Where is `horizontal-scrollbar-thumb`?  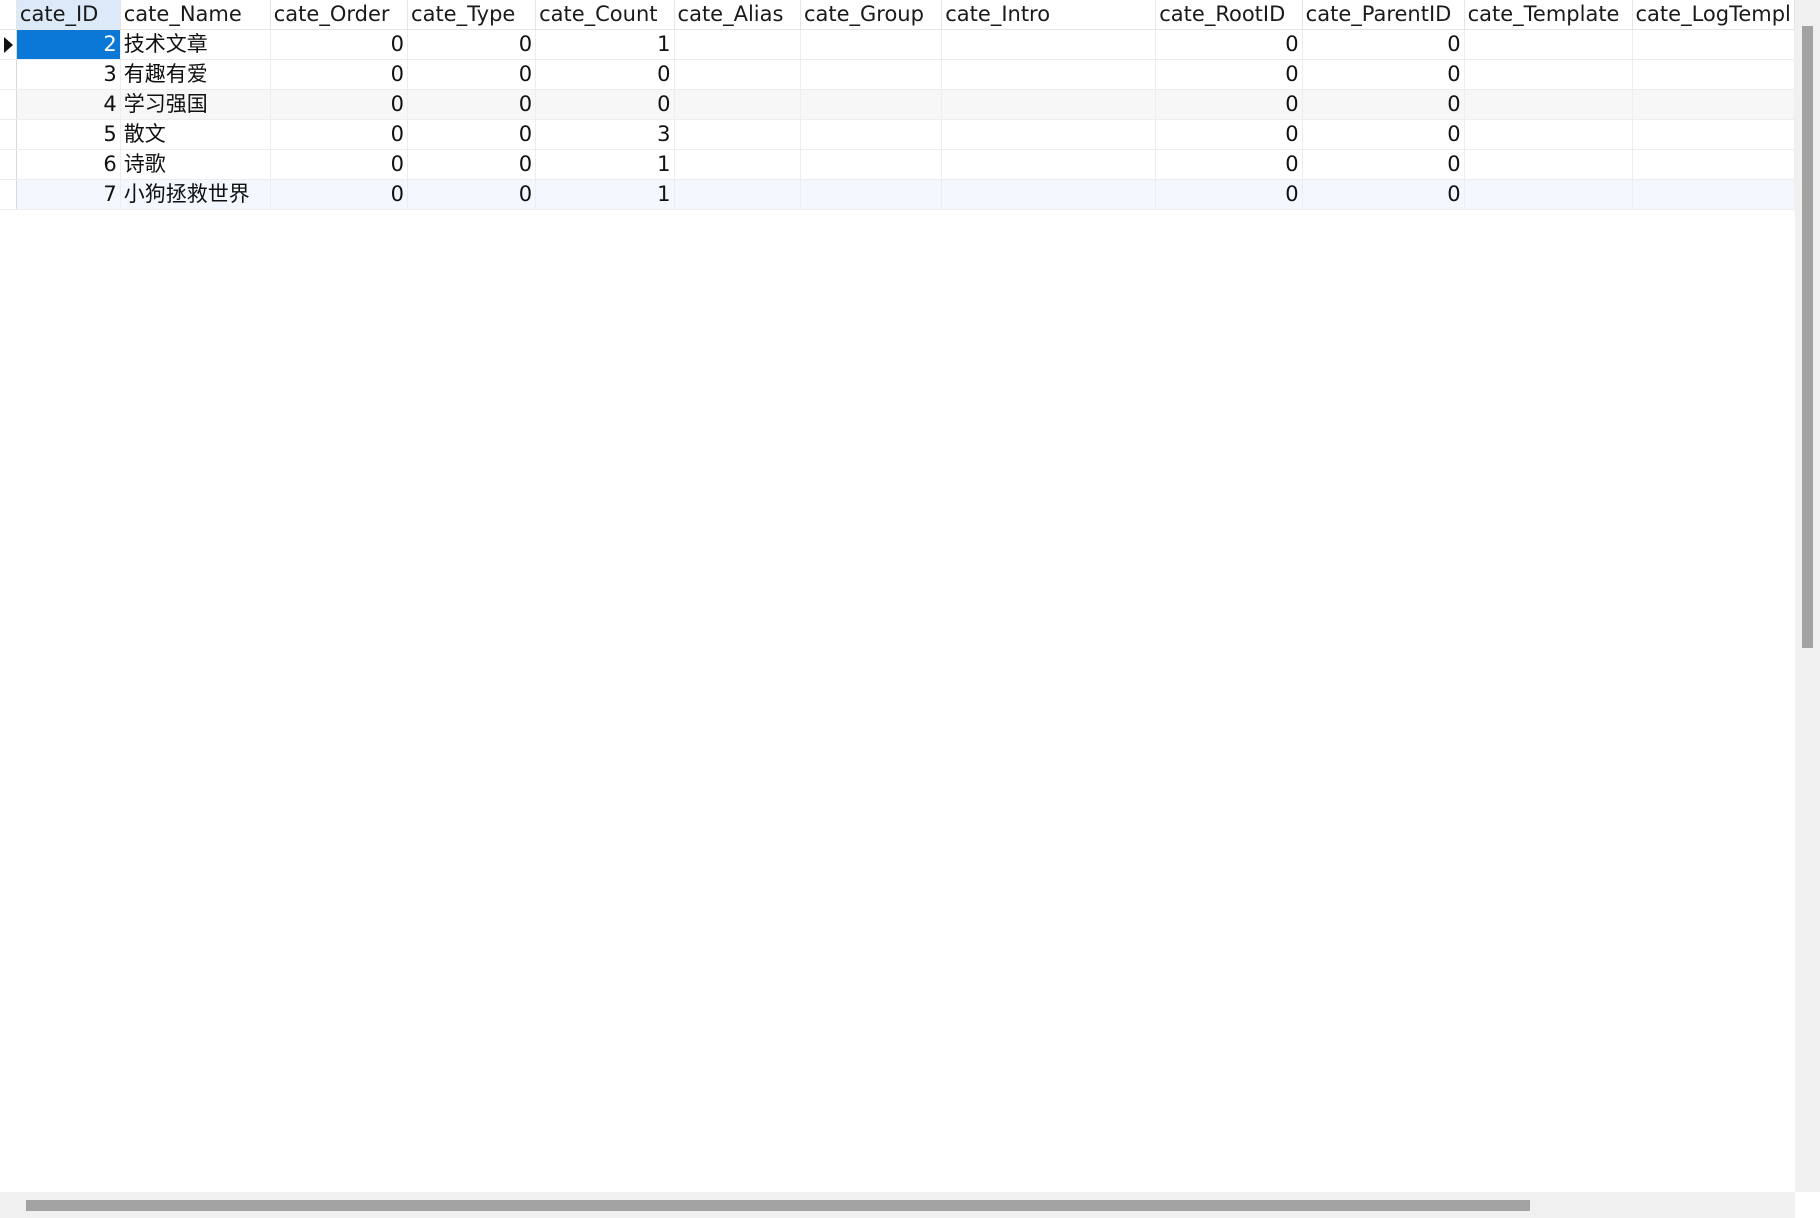
horizontal-scrollbar-thumb is located at coordinates (778, 1205).